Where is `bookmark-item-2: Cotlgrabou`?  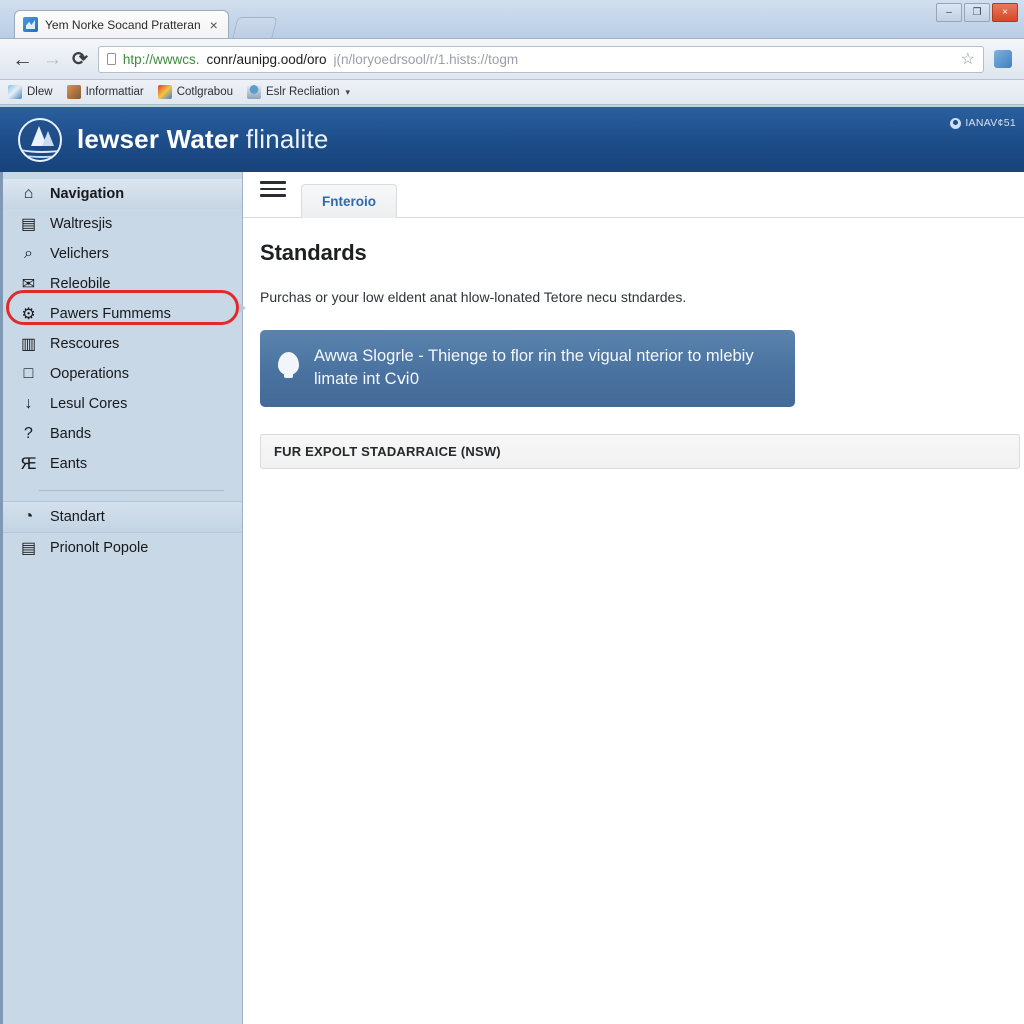
bookmark-item-2: Cotlgrabou is located at coordinates (195, 92).